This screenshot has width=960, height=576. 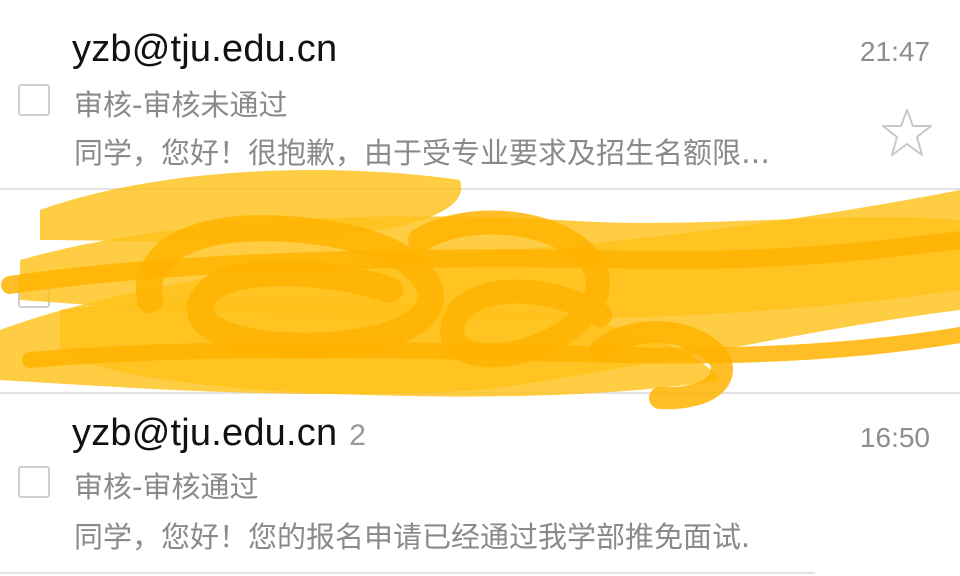 What do you see at coordinates (358, 435) in the screenshot?
I see `thread-count: 2` at bounding box center [358, 435].